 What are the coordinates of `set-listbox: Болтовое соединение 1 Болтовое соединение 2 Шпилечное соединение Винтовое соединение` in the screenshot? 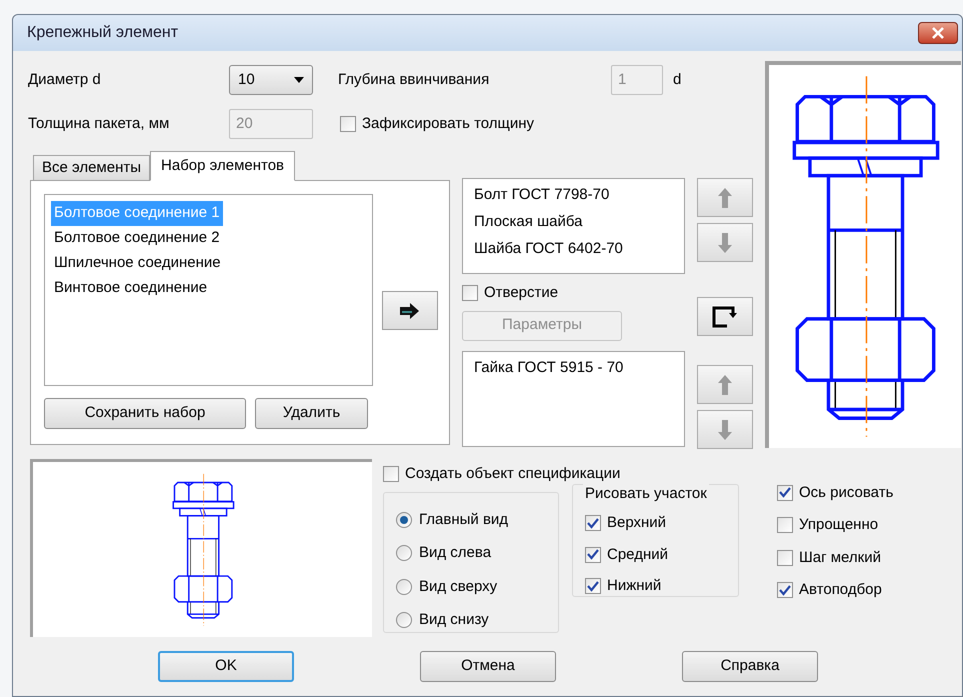 It's located at (208, 290).